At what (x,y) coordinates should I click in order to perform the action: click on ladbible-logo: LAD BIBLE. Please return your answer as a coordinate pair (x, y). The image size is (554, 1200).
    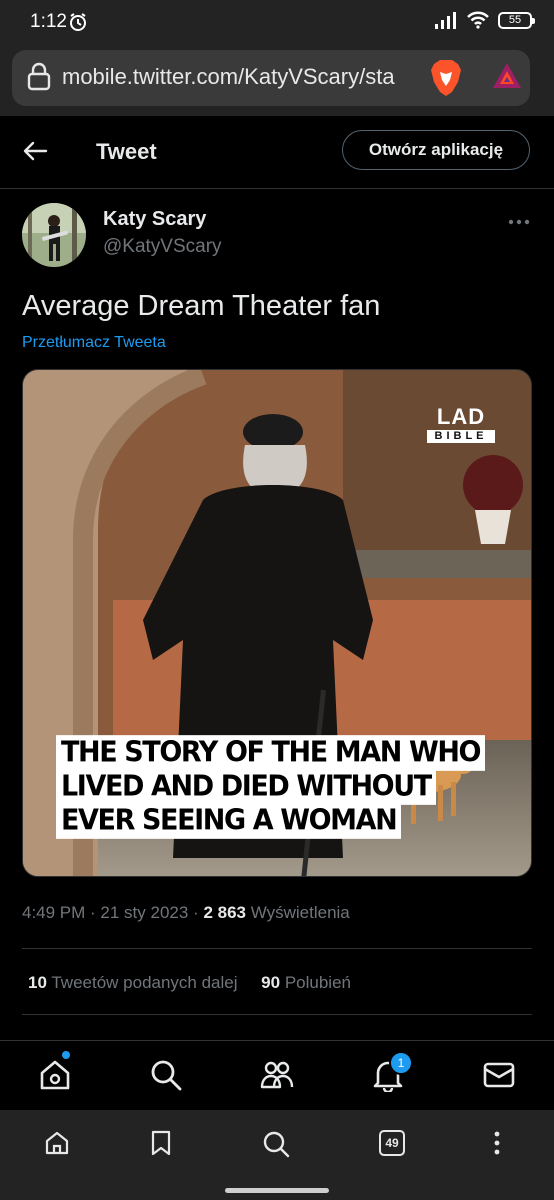
    Looking at the image, I should click on (461, 424).